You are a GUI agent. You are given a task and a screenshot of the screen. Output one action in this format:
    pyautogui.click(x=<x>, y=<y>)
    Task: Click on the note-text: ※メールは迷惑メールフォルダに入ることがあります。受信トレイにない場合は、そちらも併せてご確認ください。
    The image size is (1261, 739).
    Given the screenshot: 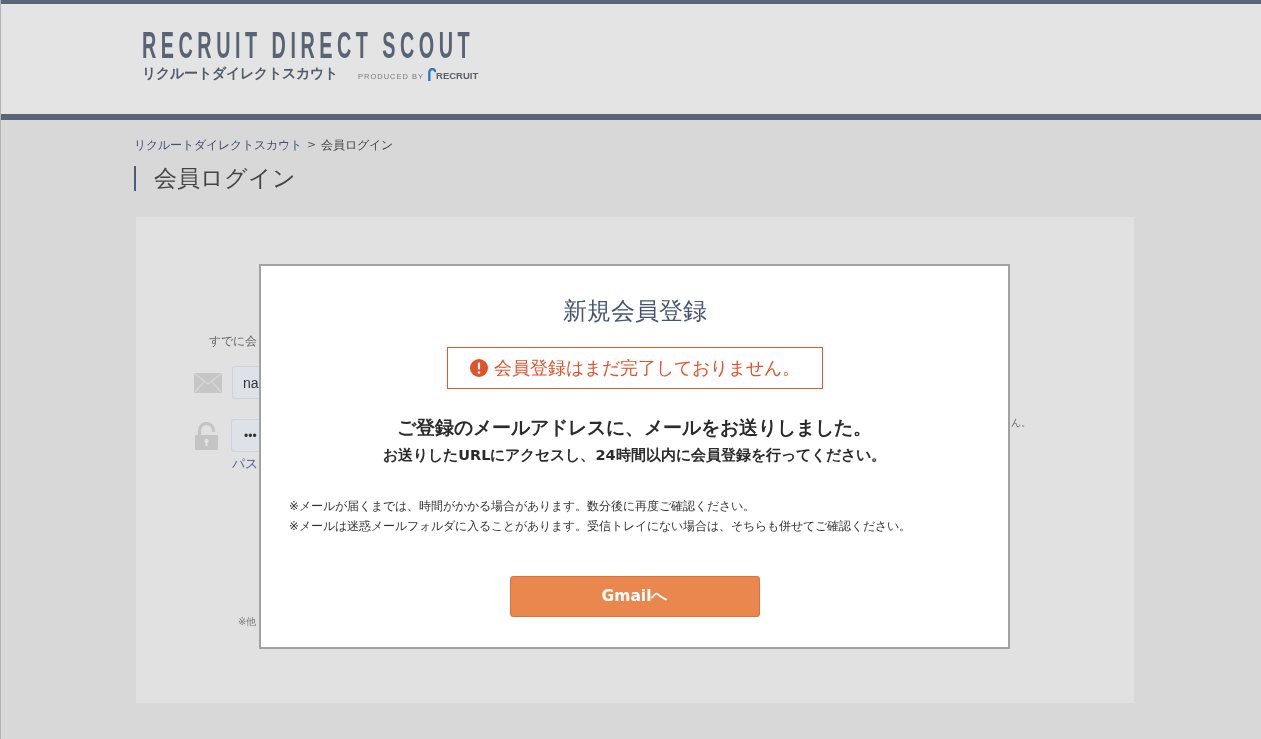 What is the action you would take?
    pyautogui.click(x=600, y=526)
    